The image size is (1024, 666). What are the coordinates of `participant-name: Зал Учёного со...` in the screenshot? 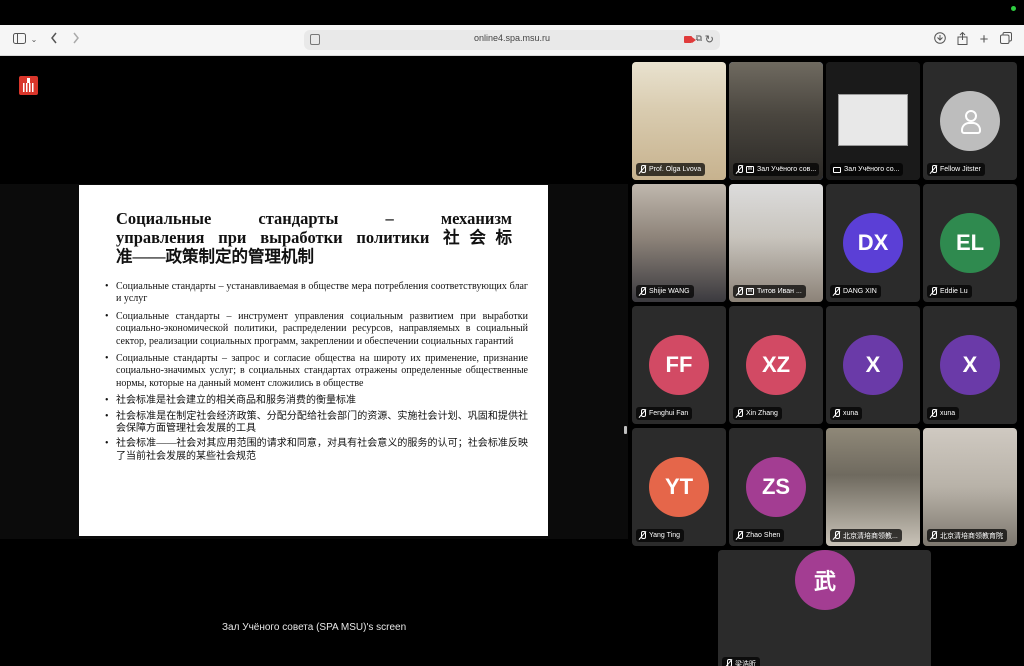 It's located at (872, 169).